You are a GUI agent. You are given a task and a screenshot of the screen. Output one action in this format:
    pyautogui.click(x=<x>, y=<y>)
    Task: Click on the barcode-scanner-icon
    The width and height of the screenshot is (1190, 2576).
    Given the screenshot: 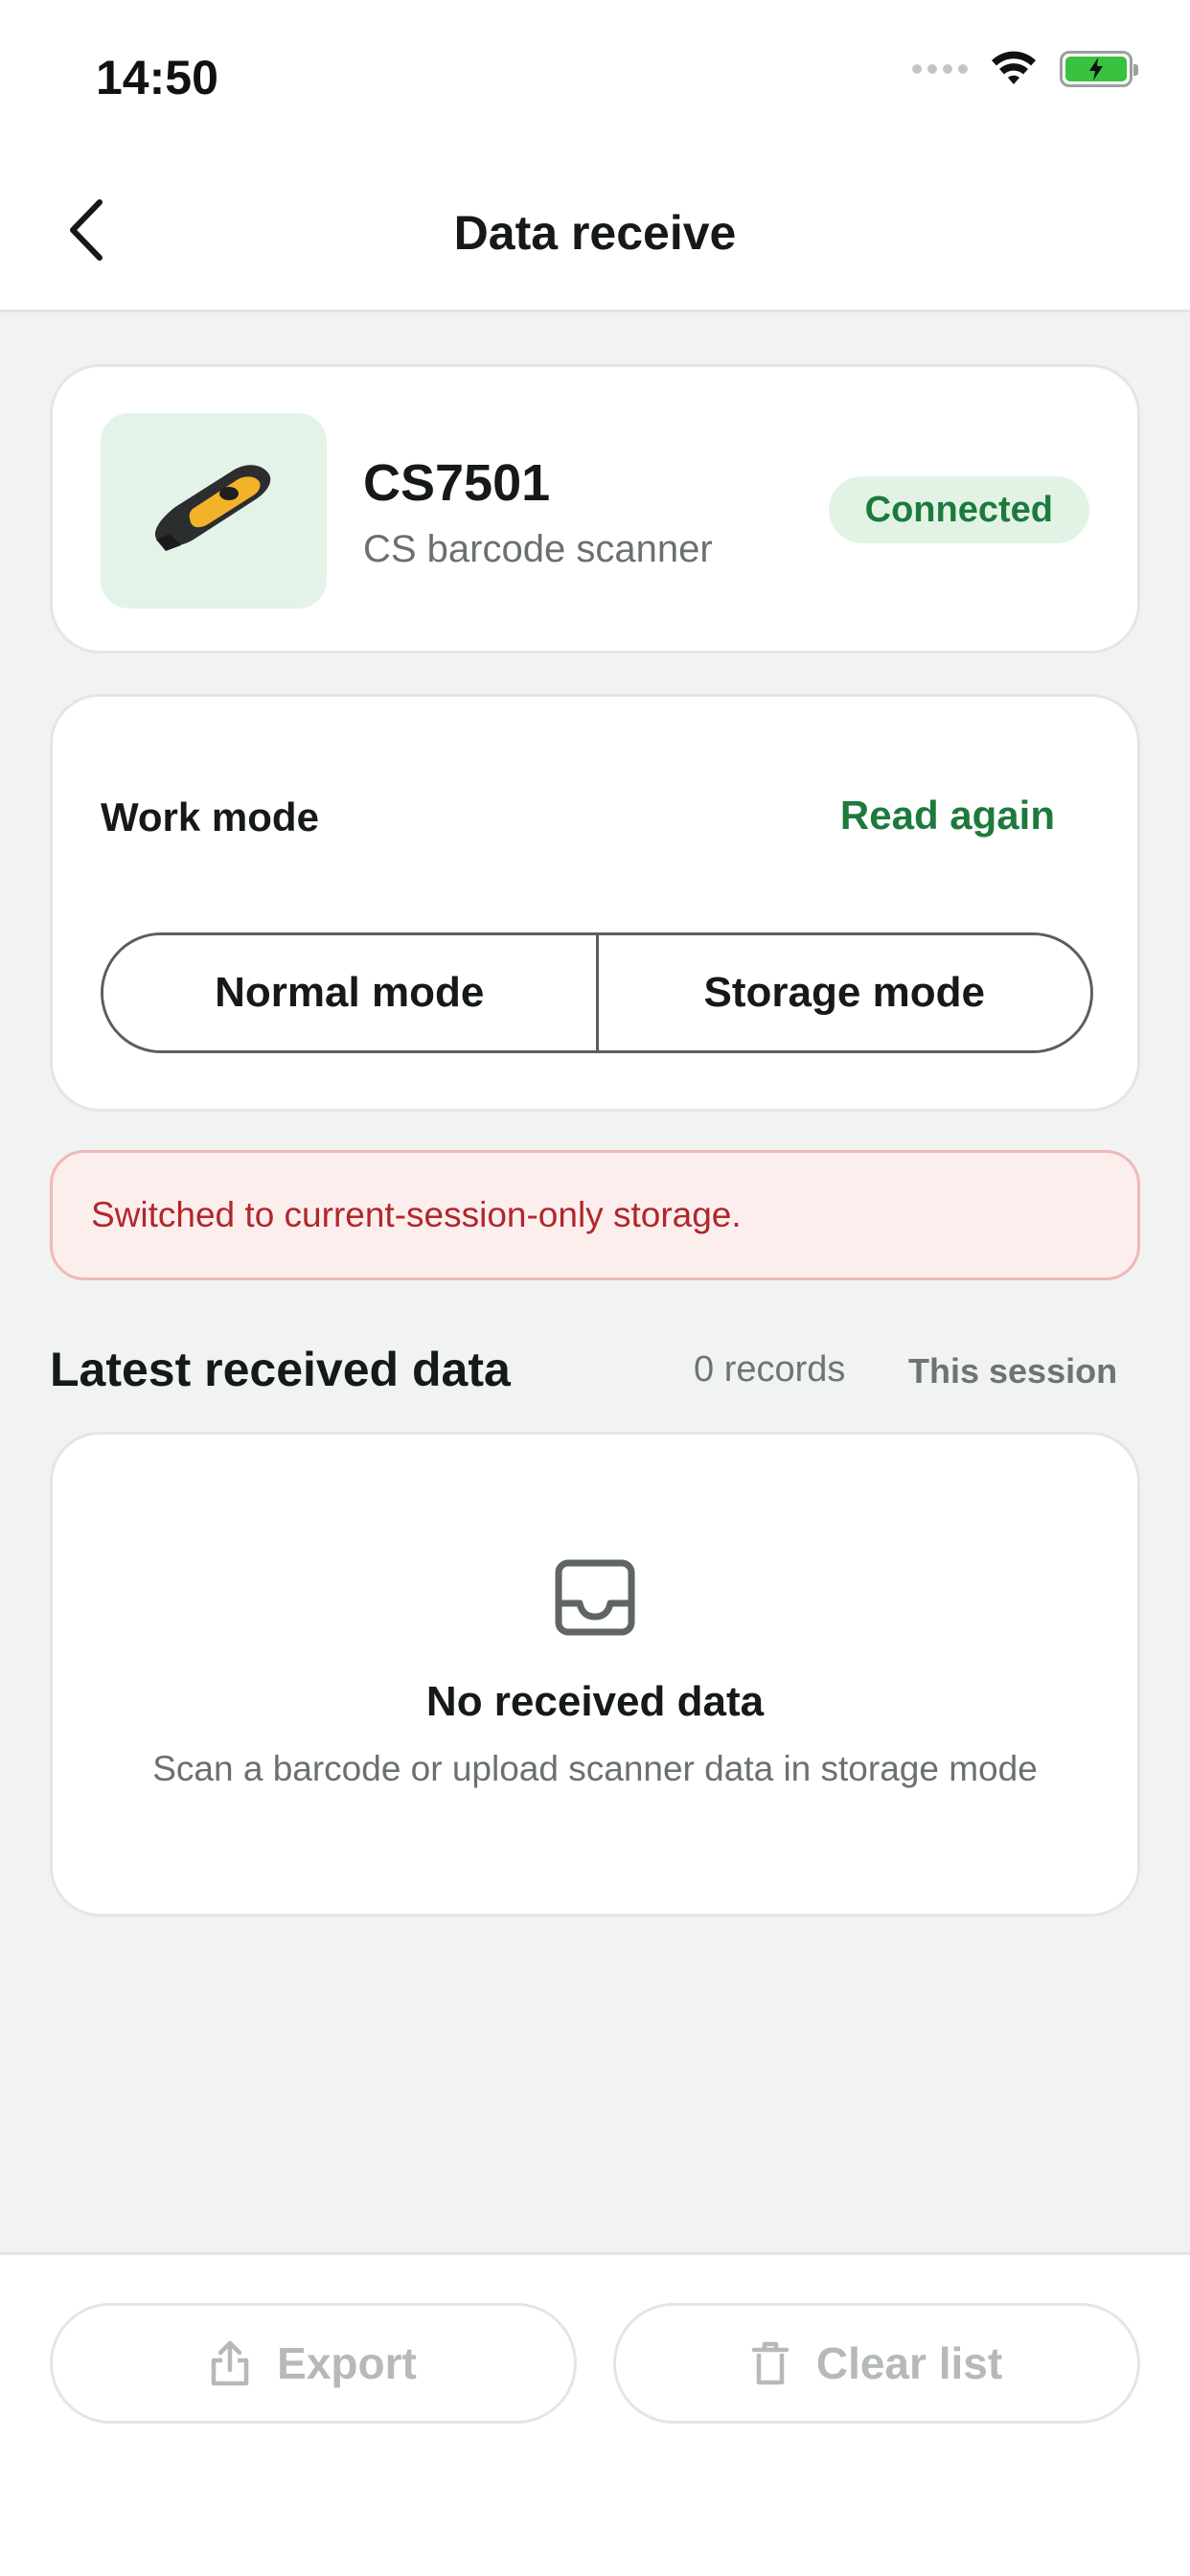 What is the action you would take?
    pyautogui.click(x=213, y=508)
    